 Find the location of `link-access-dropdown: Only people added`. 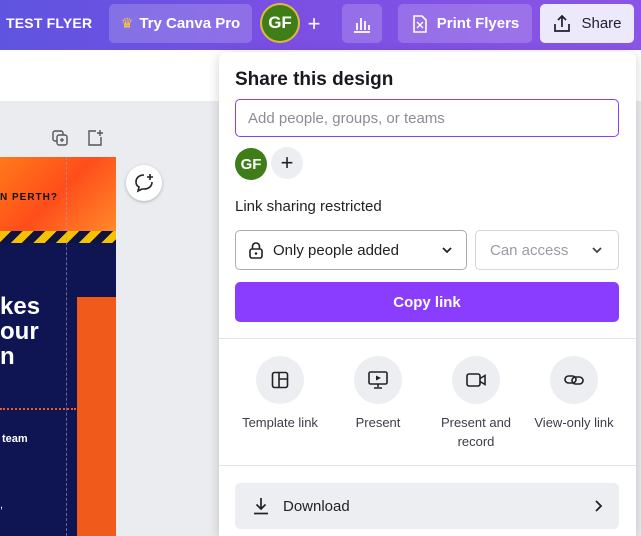

link-access-dropdown: Only people added is located at coordinates (351, 250).